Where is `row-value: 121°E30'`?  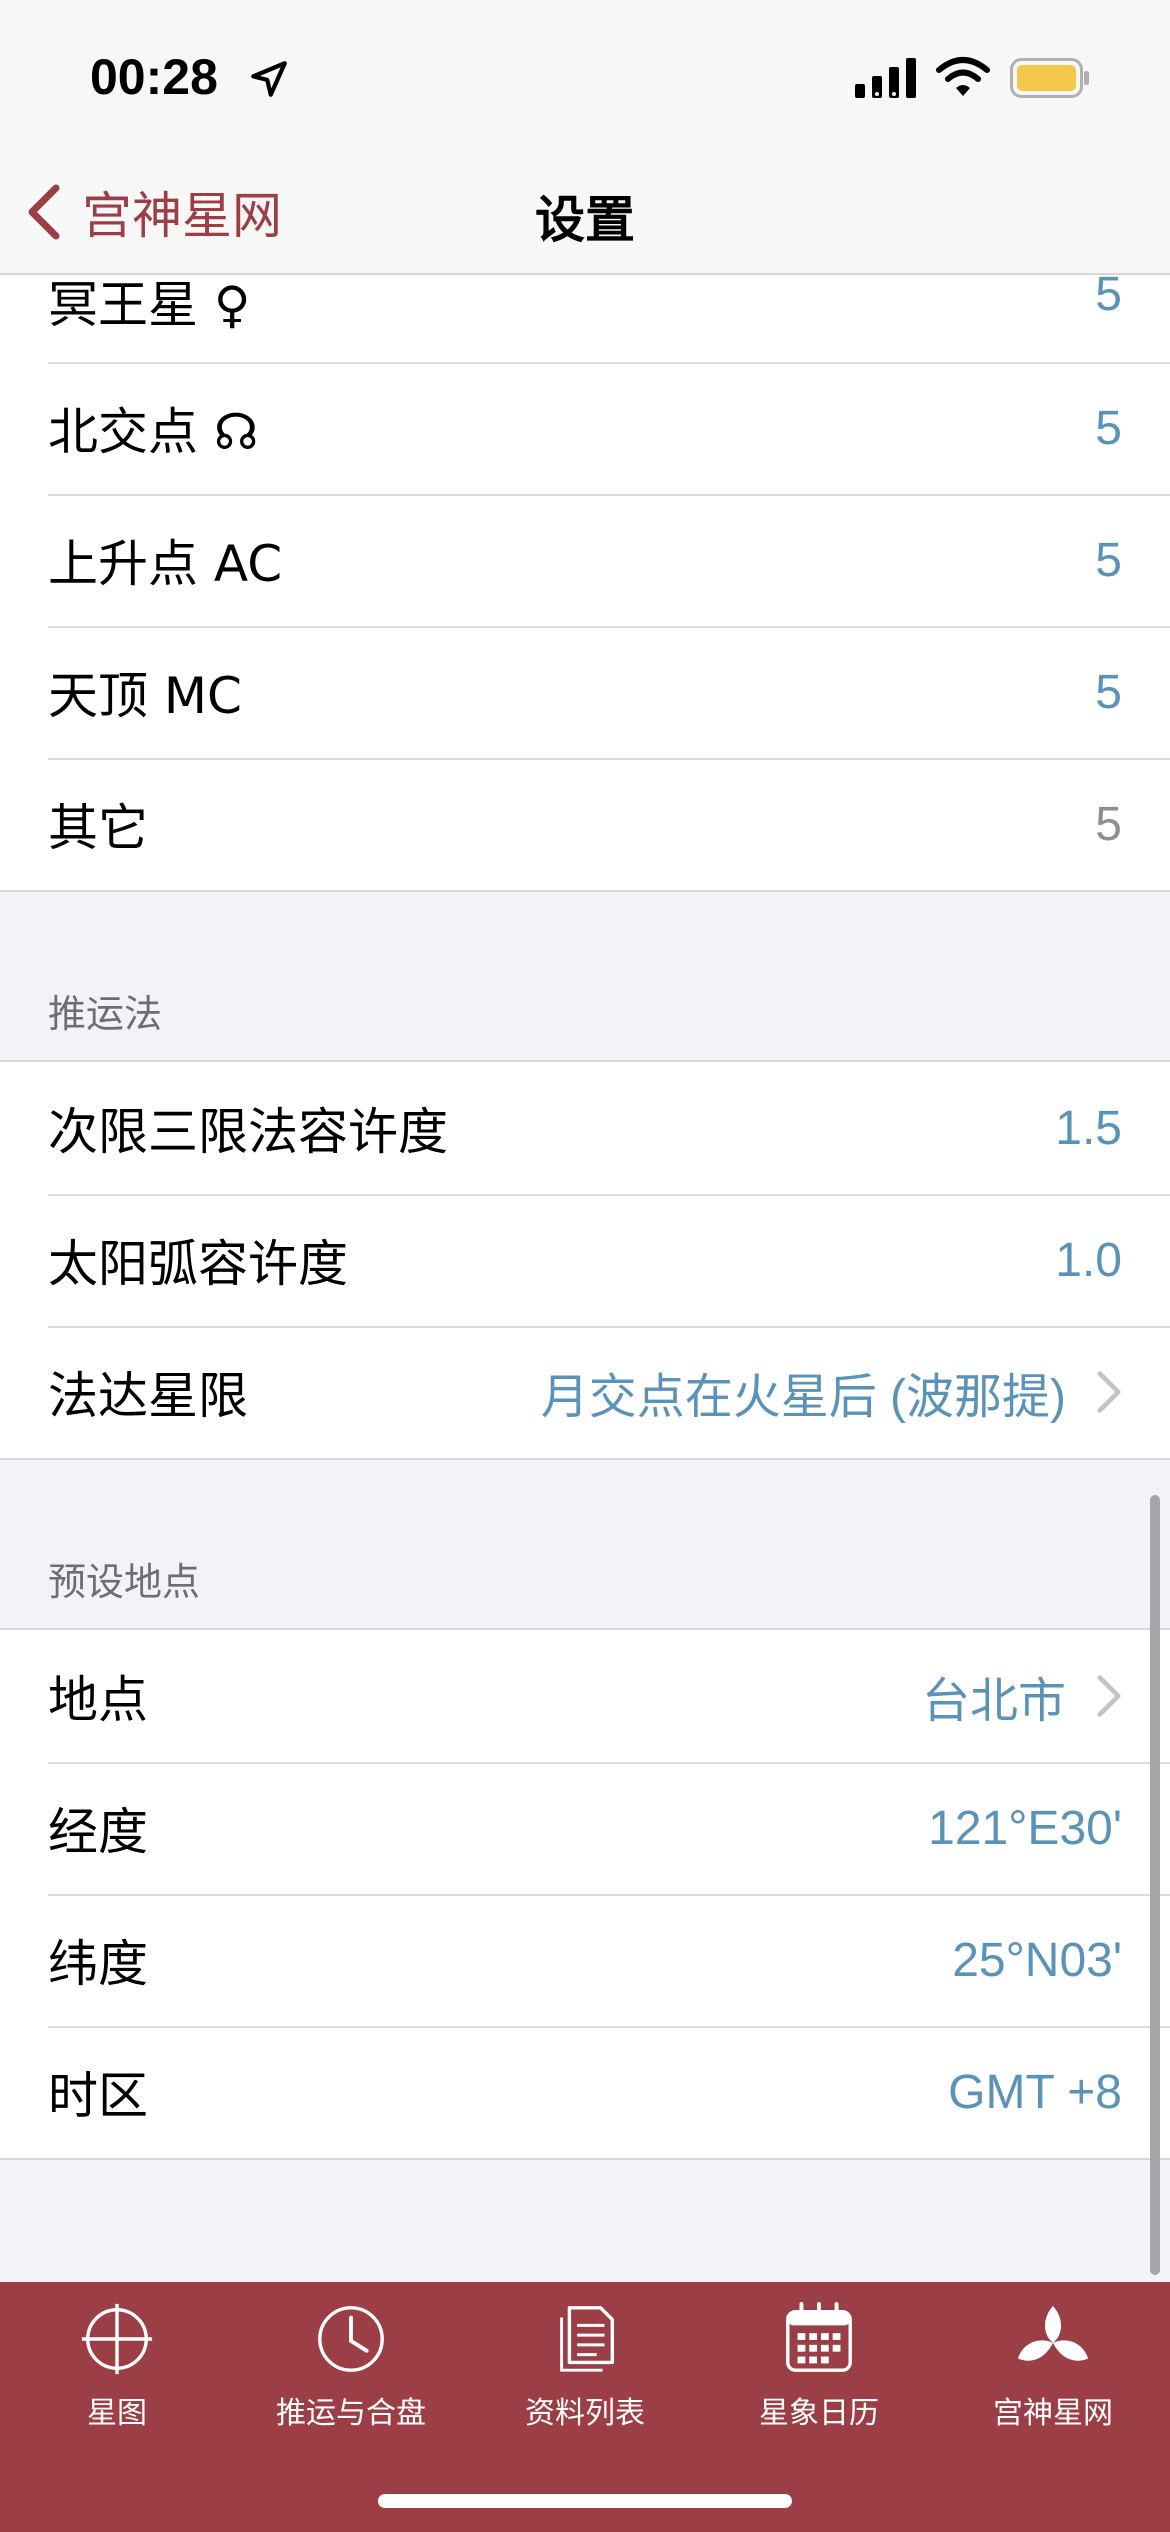 row-value: 121°E30' is located at coordinates (1025, 1828).